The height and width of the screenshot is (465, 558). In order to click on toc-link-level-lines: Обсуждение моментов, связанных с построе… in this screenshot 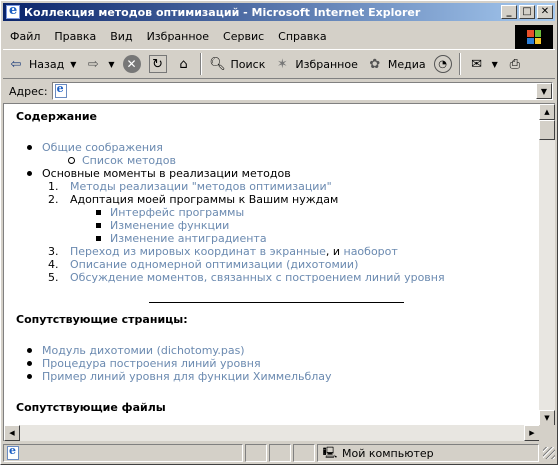, I will do `click(257, 277)`.